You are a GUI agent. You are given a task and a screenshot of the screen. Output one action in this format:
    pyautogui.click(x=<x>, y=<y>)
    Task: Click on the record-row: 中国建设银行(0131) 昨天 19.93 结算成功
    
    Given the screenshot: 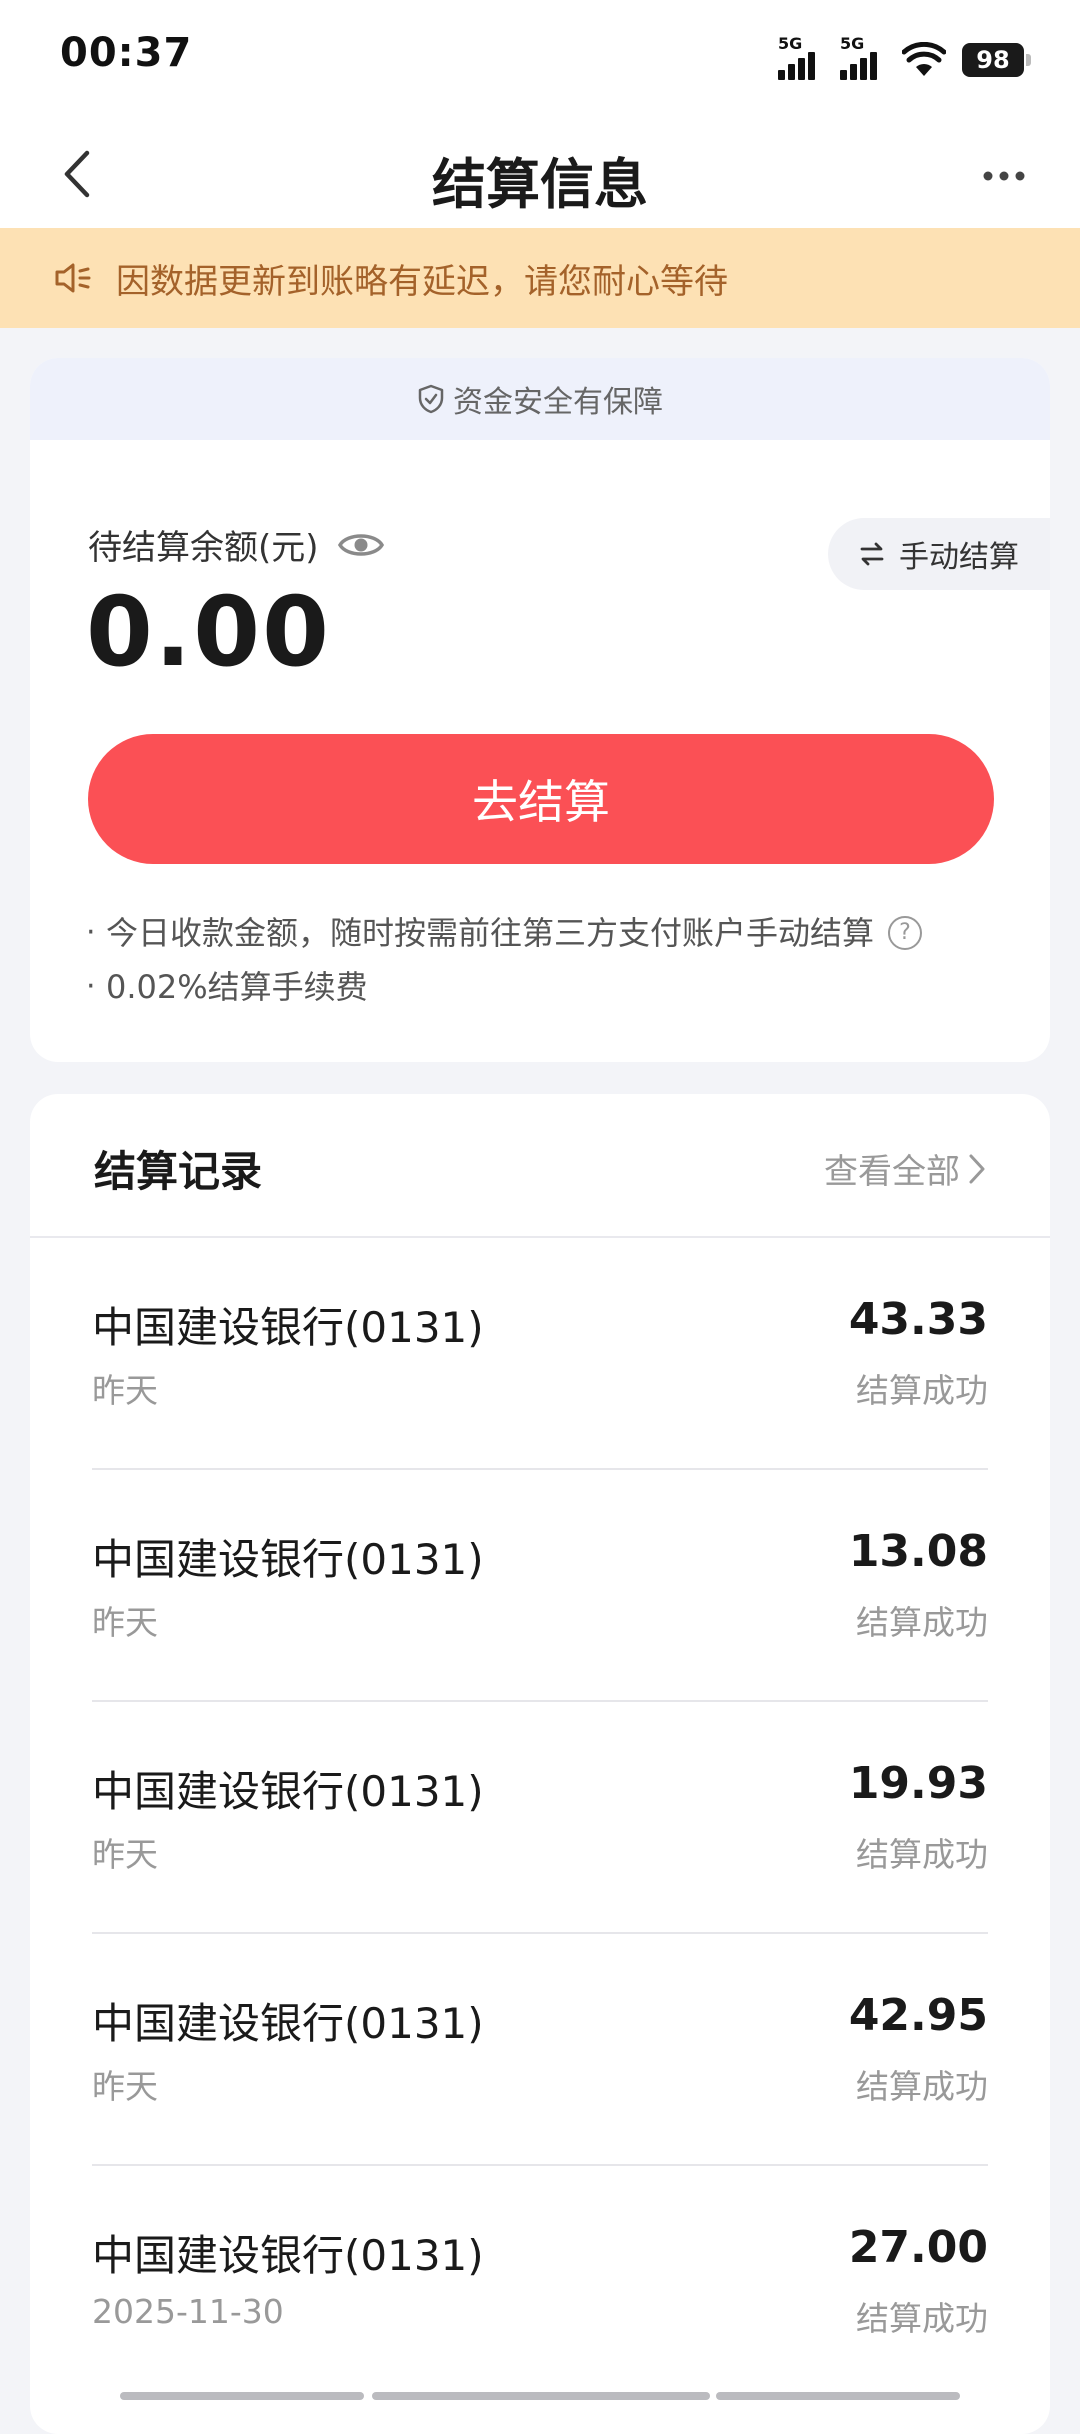 What is the action you would take?
    pyautogui.click(x=540, y=1818)
    